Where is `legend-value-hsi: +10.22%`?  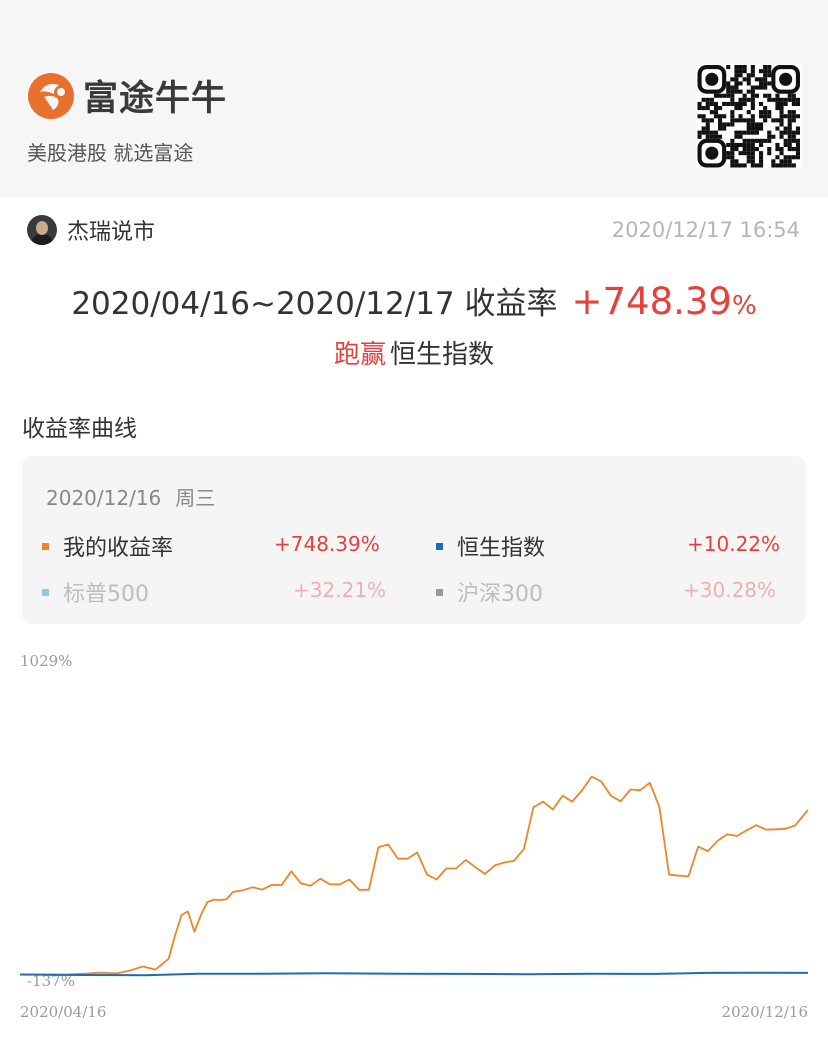 legend-value-hsi: +10.22% is located at coordinates (734, 544).